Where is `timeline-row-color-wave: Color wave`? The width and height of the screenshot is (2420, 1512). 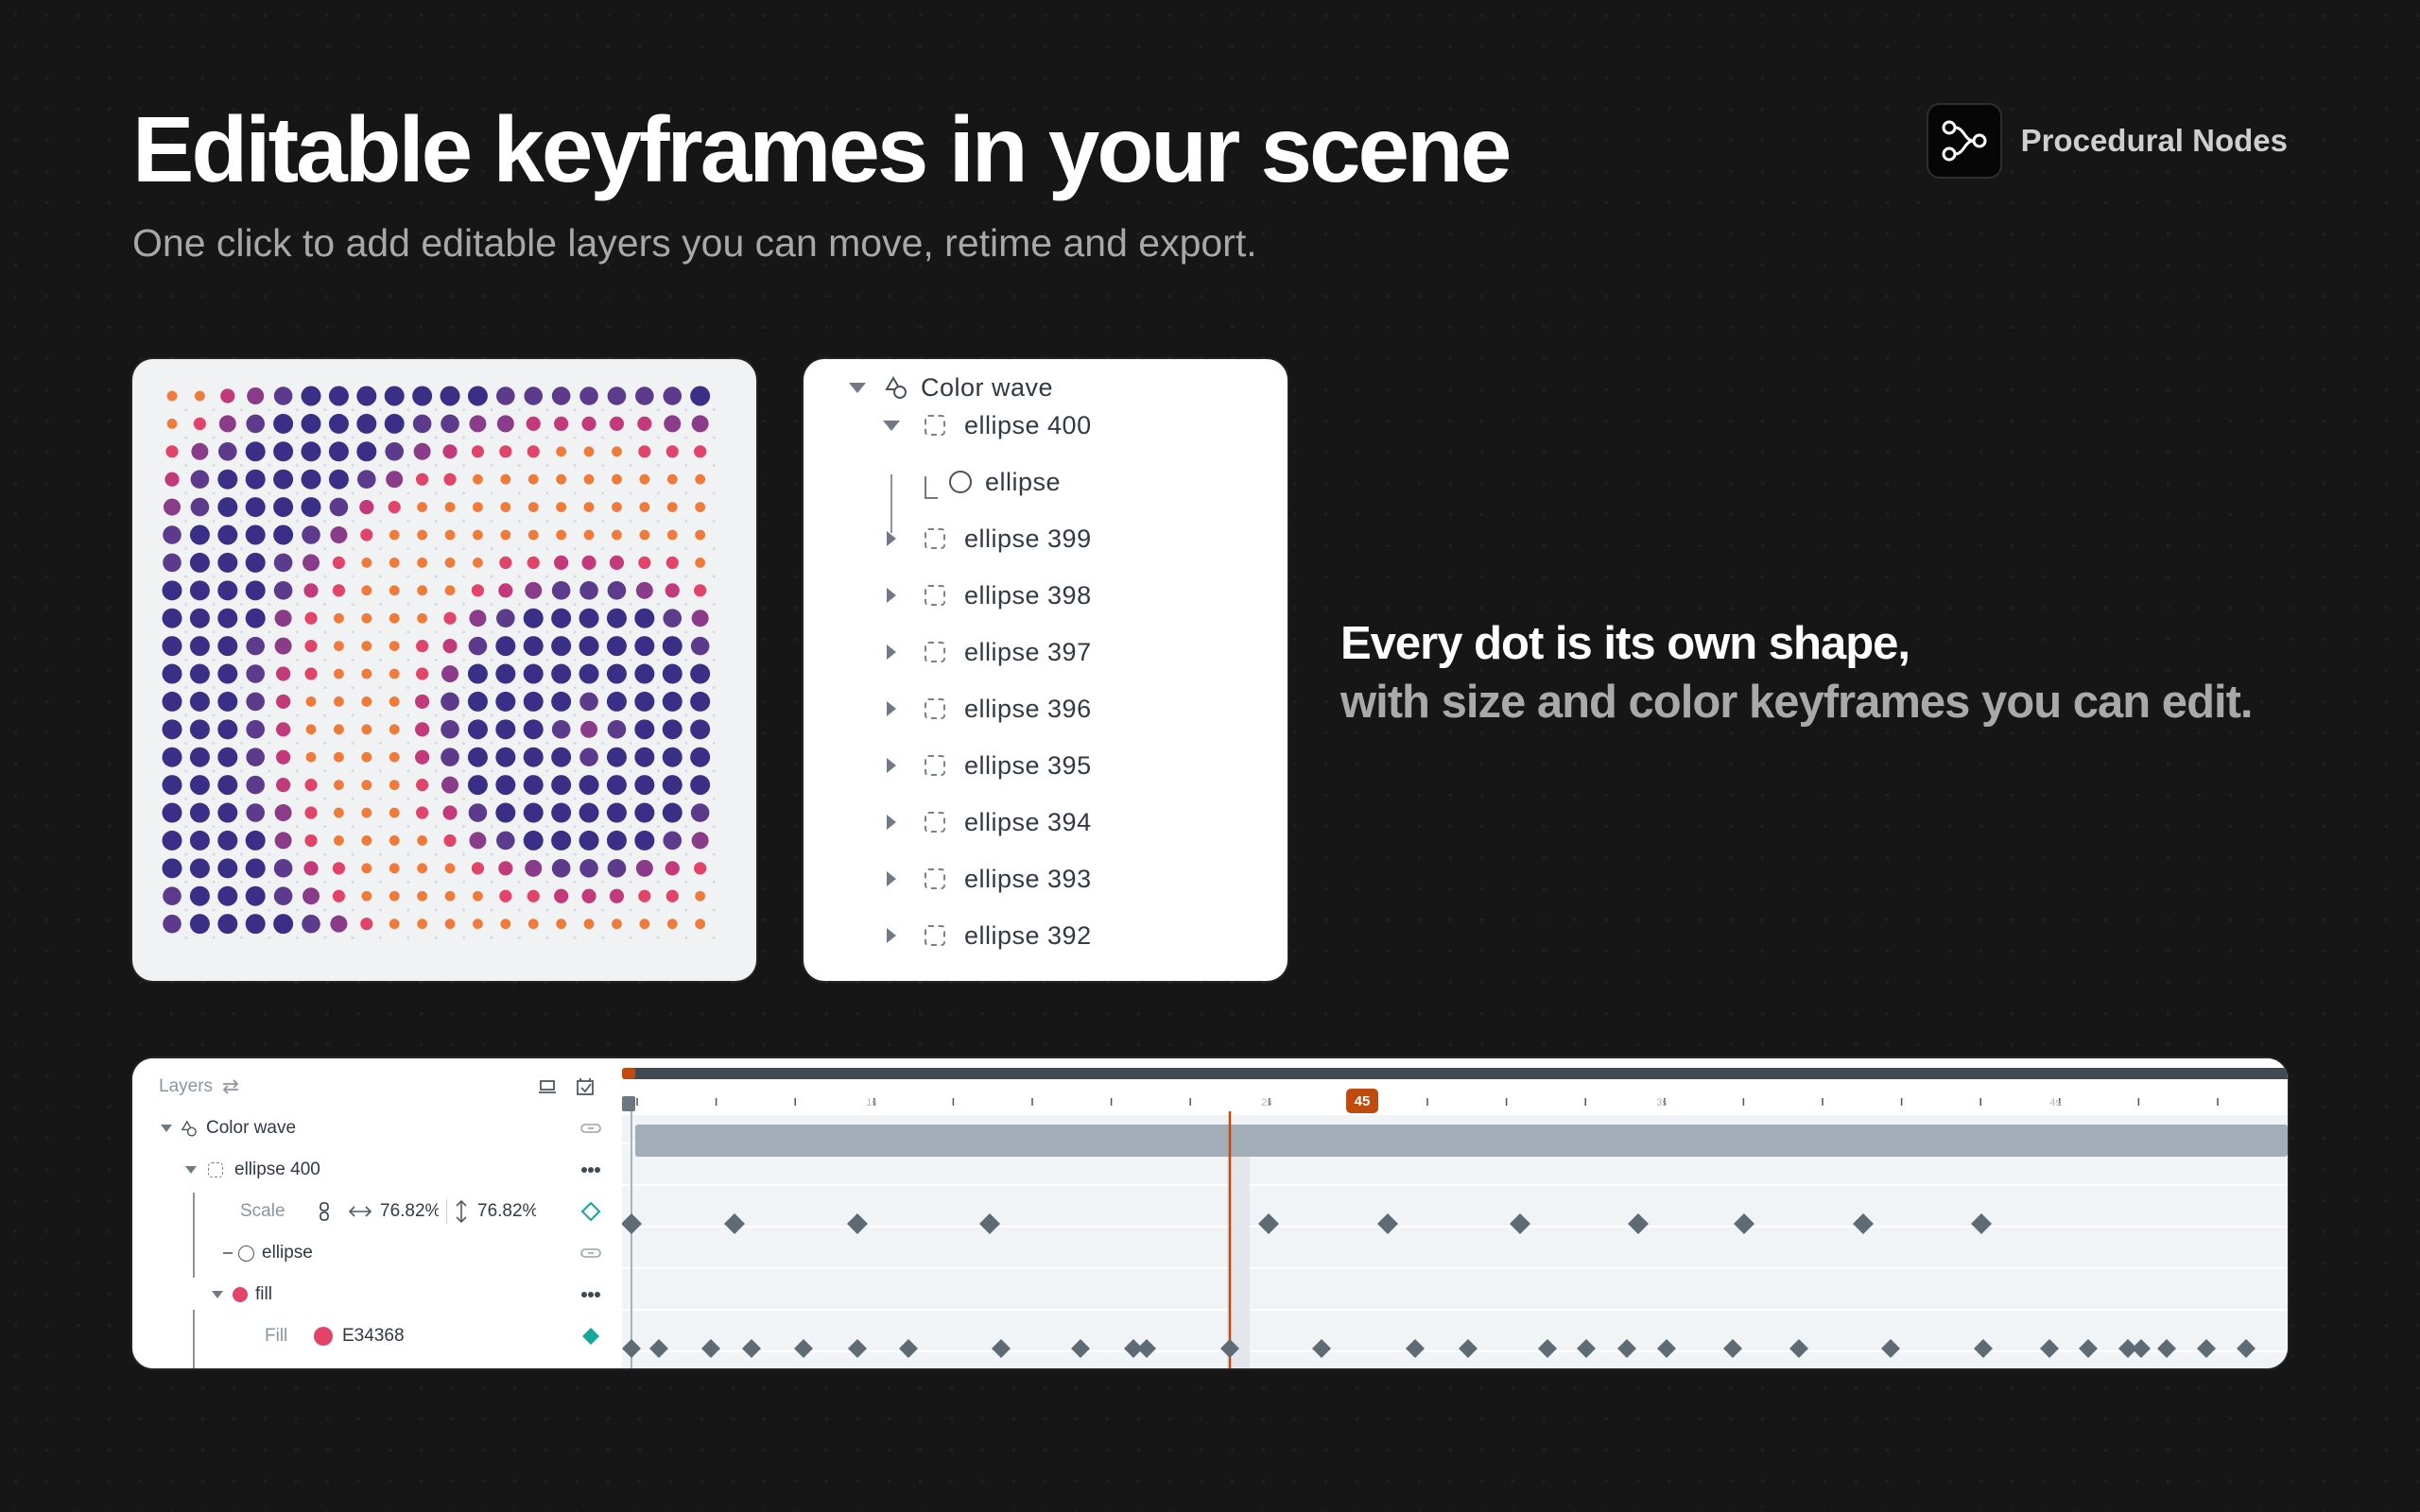
timeline-row-color-wave: Color wave is located at coordinates (373, 1128).